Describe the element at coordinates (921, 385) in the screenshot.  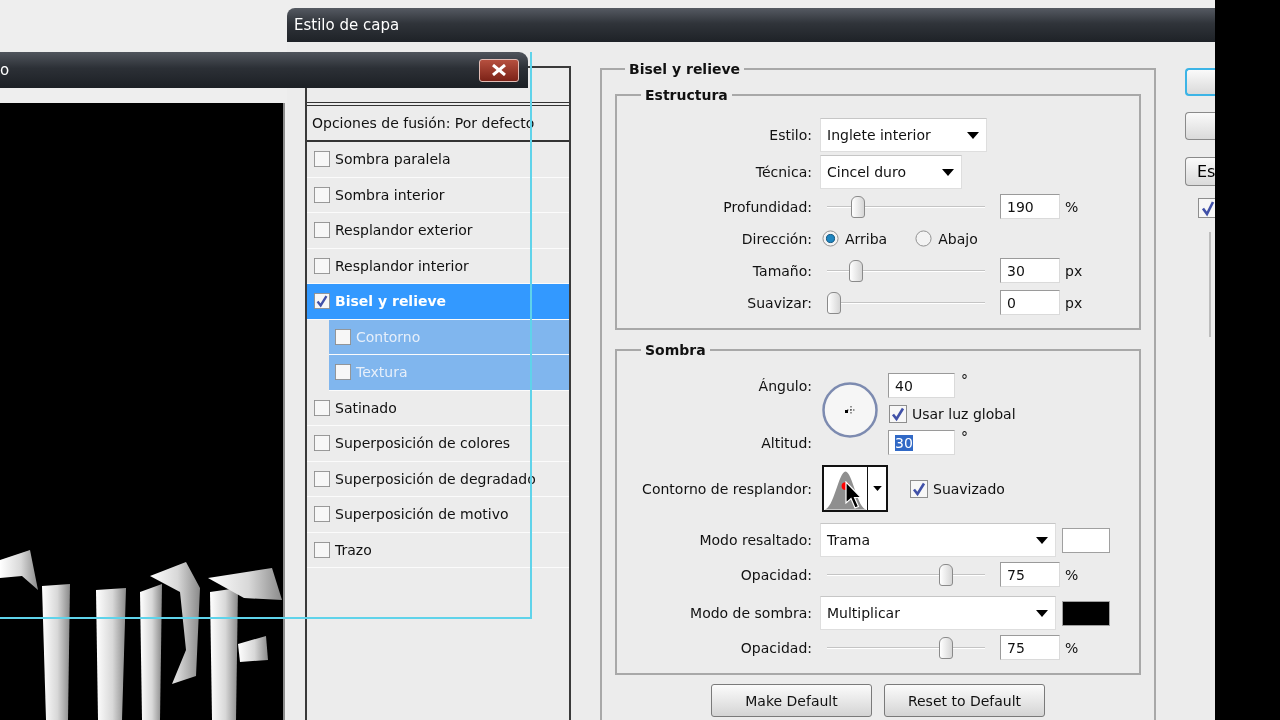
I see `number-field: 40` at that location.